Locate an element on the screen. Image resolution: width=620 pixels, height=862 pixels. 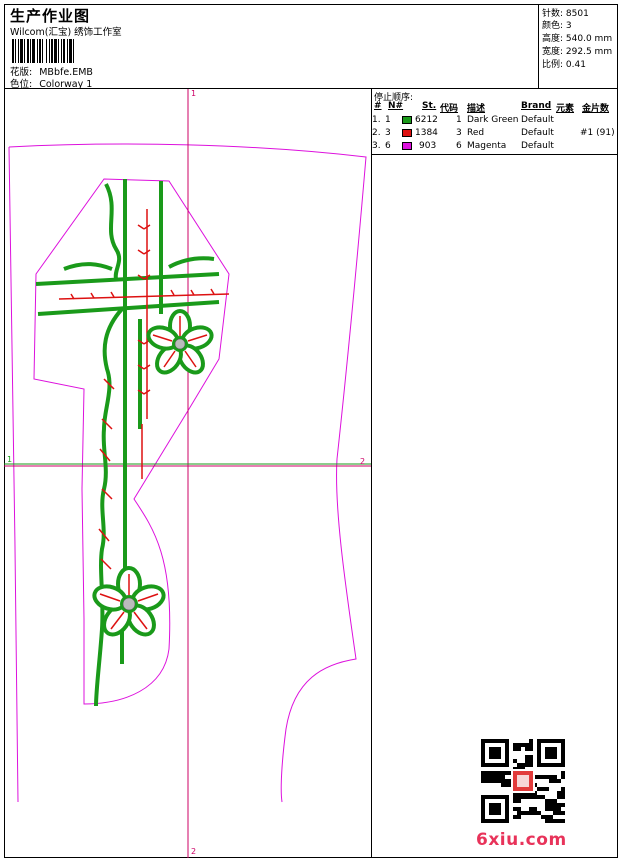
guide-label-v-top: 1 is located at coordinates (194, 93).